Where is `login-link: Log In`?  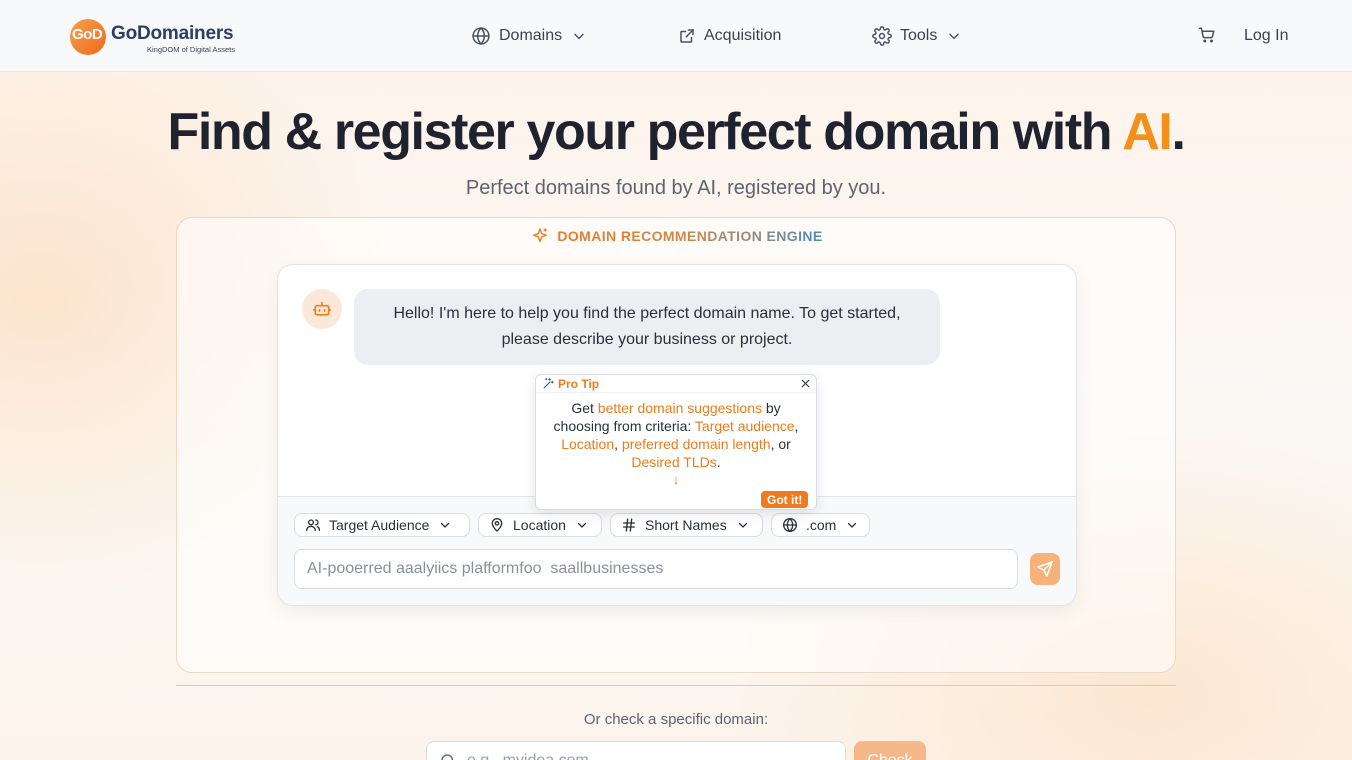 login-link: Log In is located at coordinates (1266, 36).